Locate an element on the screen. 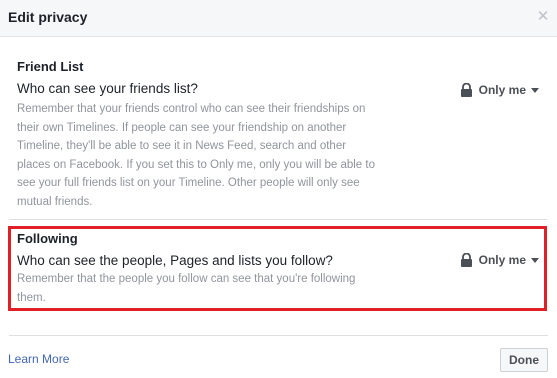 Image resolution: width=557 pixels, height=378 pixels. close-icon: ✕ is located at coordinates (543, 17).